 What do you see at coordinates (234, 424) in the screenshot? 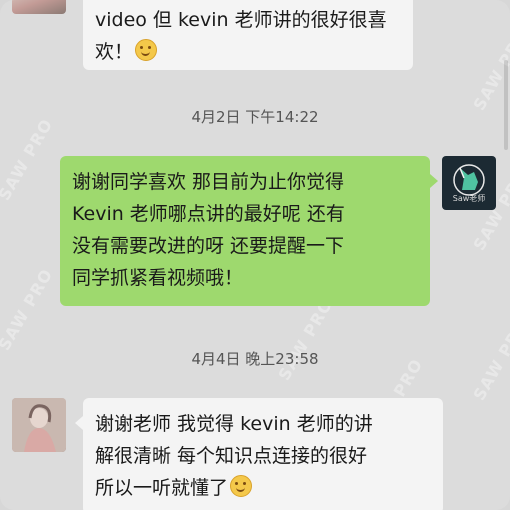
I see `message-text-line: 谢谢老师 我觉得 kevin 老师的讲` at bounding box center [234, 424].